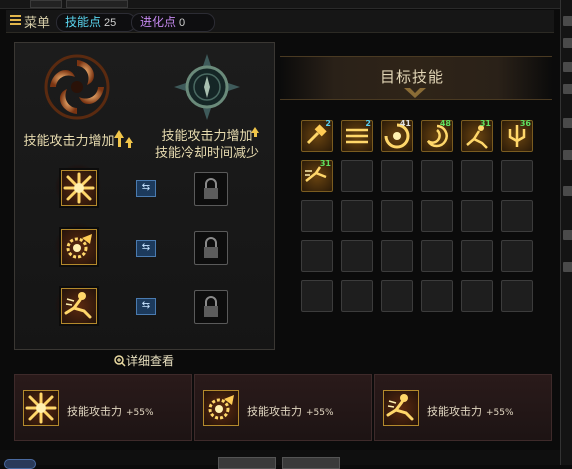 The height and width of the screenshot is (469, 572). Describe the element at coordinates (397, 135) in the screenshot. I see `target-skill-slot: 41` at that location.